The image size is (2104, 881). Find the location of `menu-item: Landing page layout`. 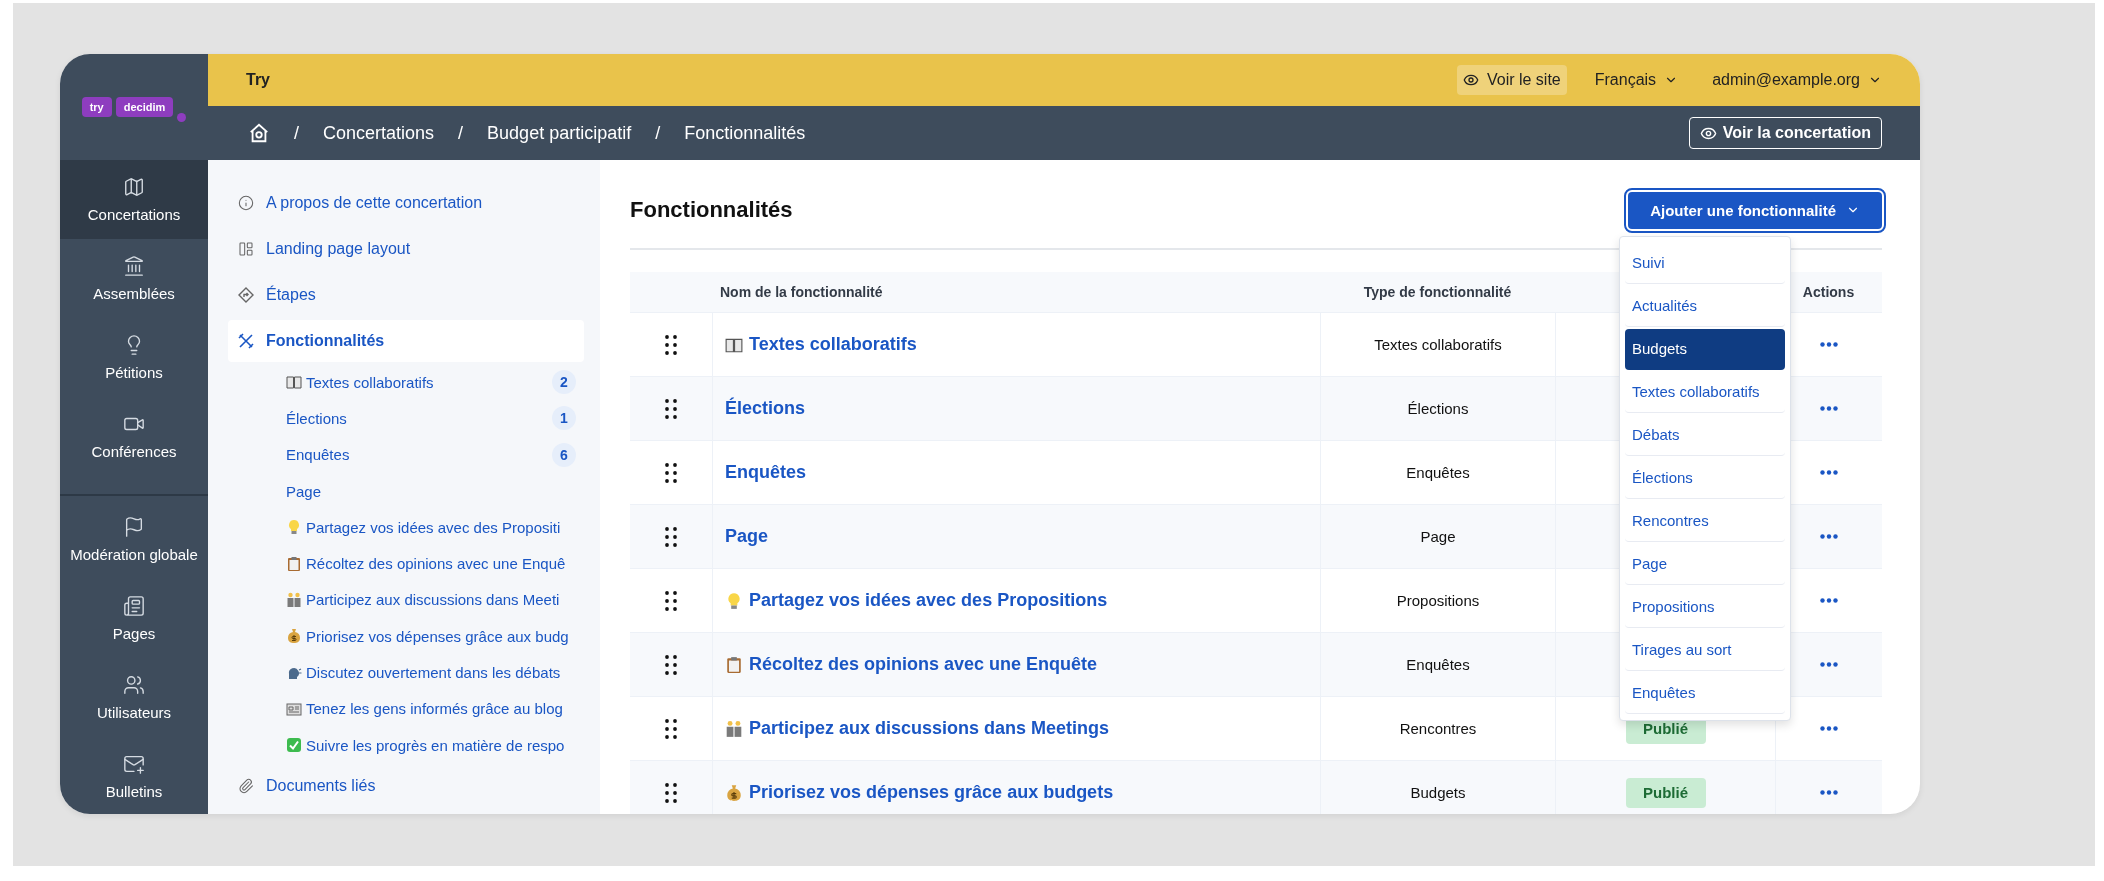

menu-item: Landing page layout is located at coordinates (406, 249).